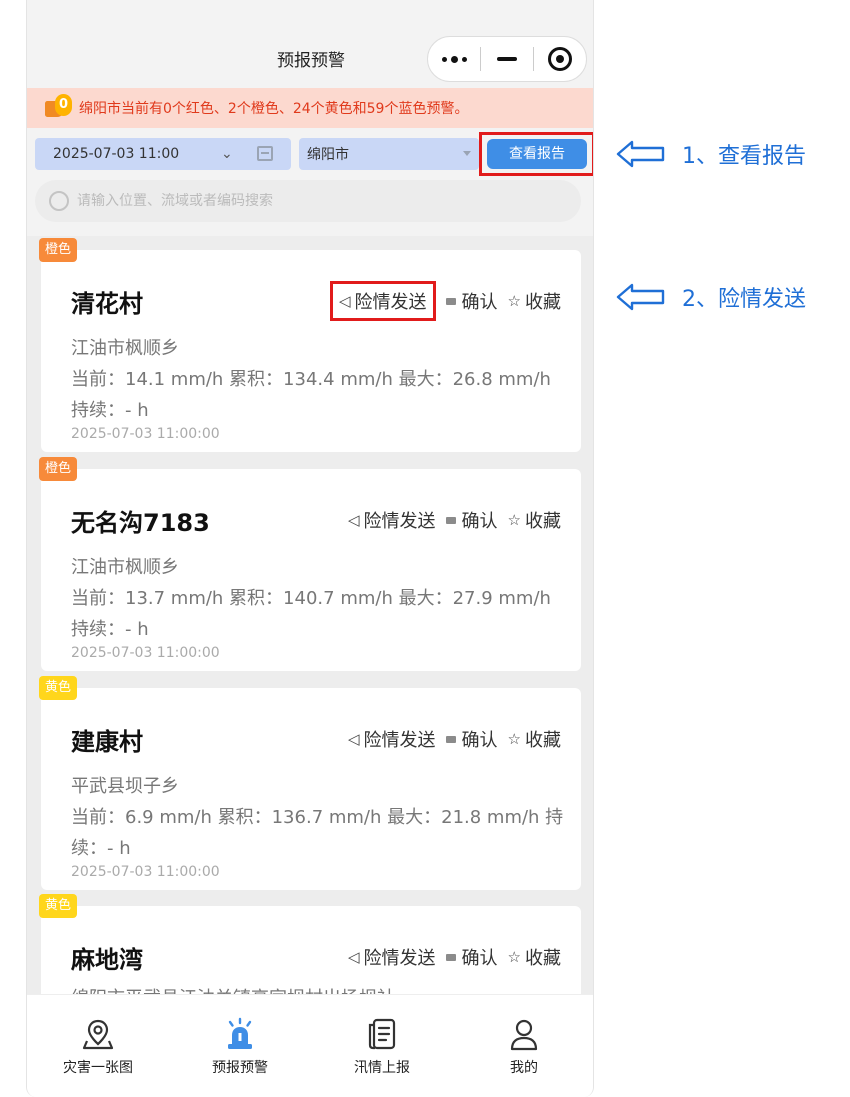 This screenshot has height=1097, width=850. Describe the element at coordinates (311, 598) in the screenshot. I see `metrics-line: 当前：13.7 mm/h 累积：140.7 mm/h 最大：27.9 mm/h` at that location.